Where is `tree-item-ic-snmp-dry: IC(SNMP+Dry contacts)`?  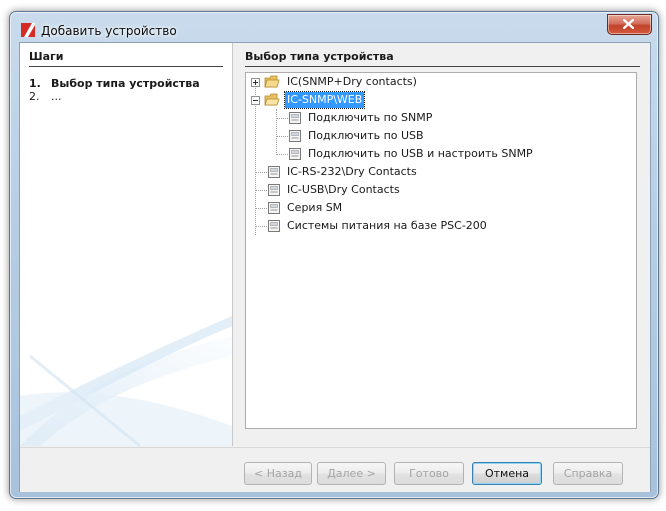 tree-item-ic-snmp-dry: IC(SNMP+Dry contacts) is located at coordinates (426, 82).